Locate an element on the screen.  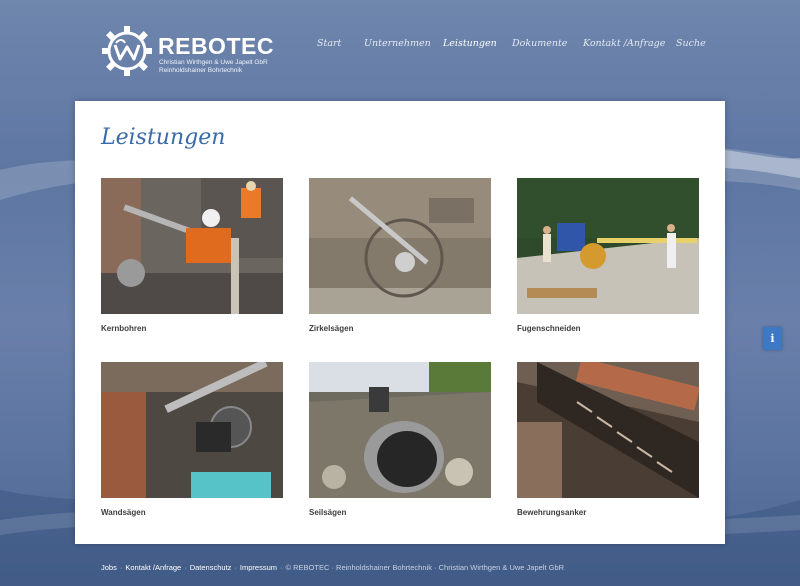
service-tile-zirkelsaegen: Zirkelsägen is located at coordinates (400, 255).